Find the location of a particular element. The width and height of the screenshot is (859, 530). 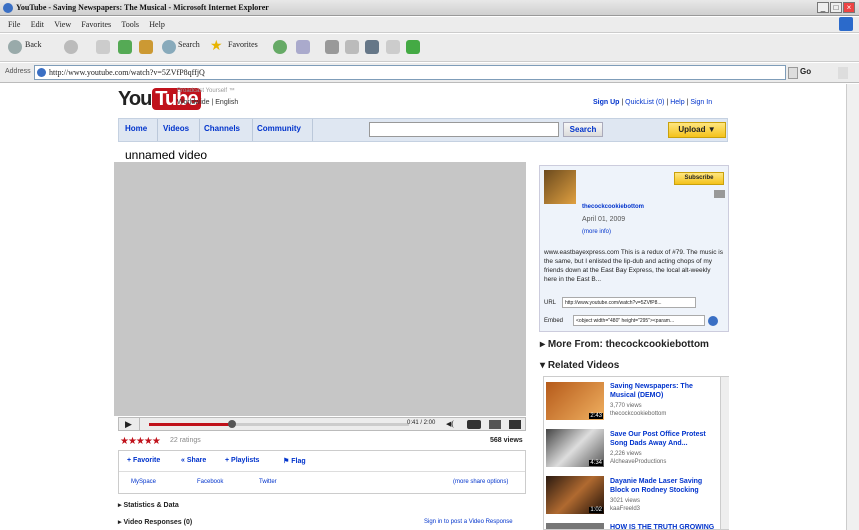

forward-arrow-icon is located at coordinates (71, 47).